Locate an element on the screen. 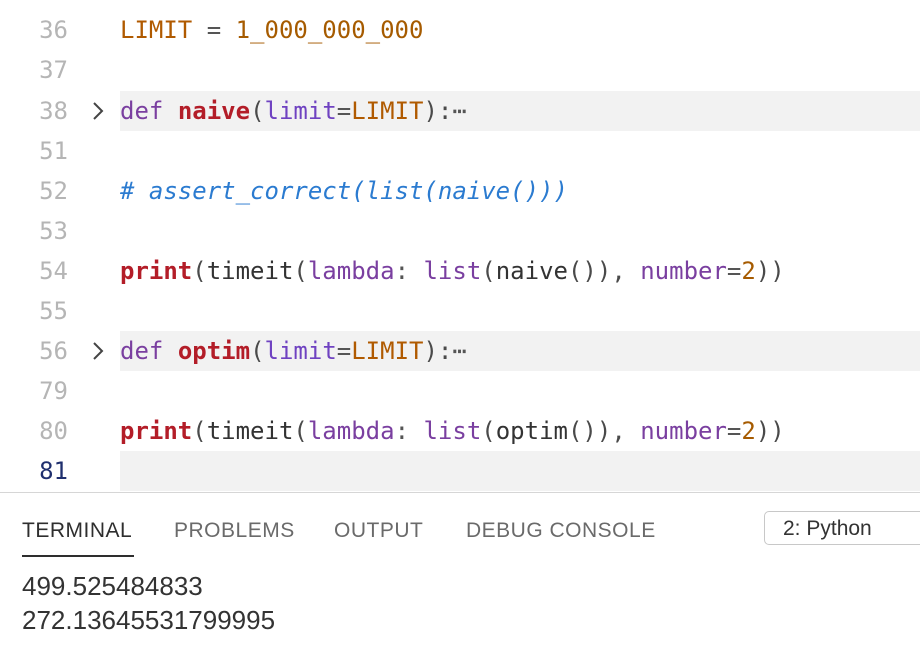 This screenshot has height=645, width=920. function-name: naive is located at coordinates (214, 111).